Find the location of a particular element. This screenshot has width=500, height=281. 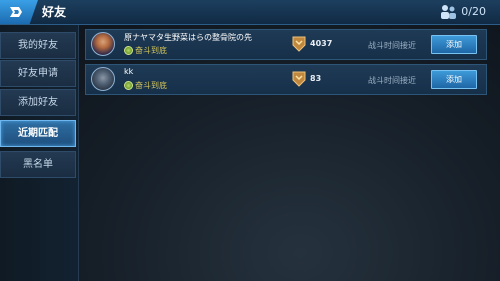

back-arrow-icon is located at coordinates (16, 12).